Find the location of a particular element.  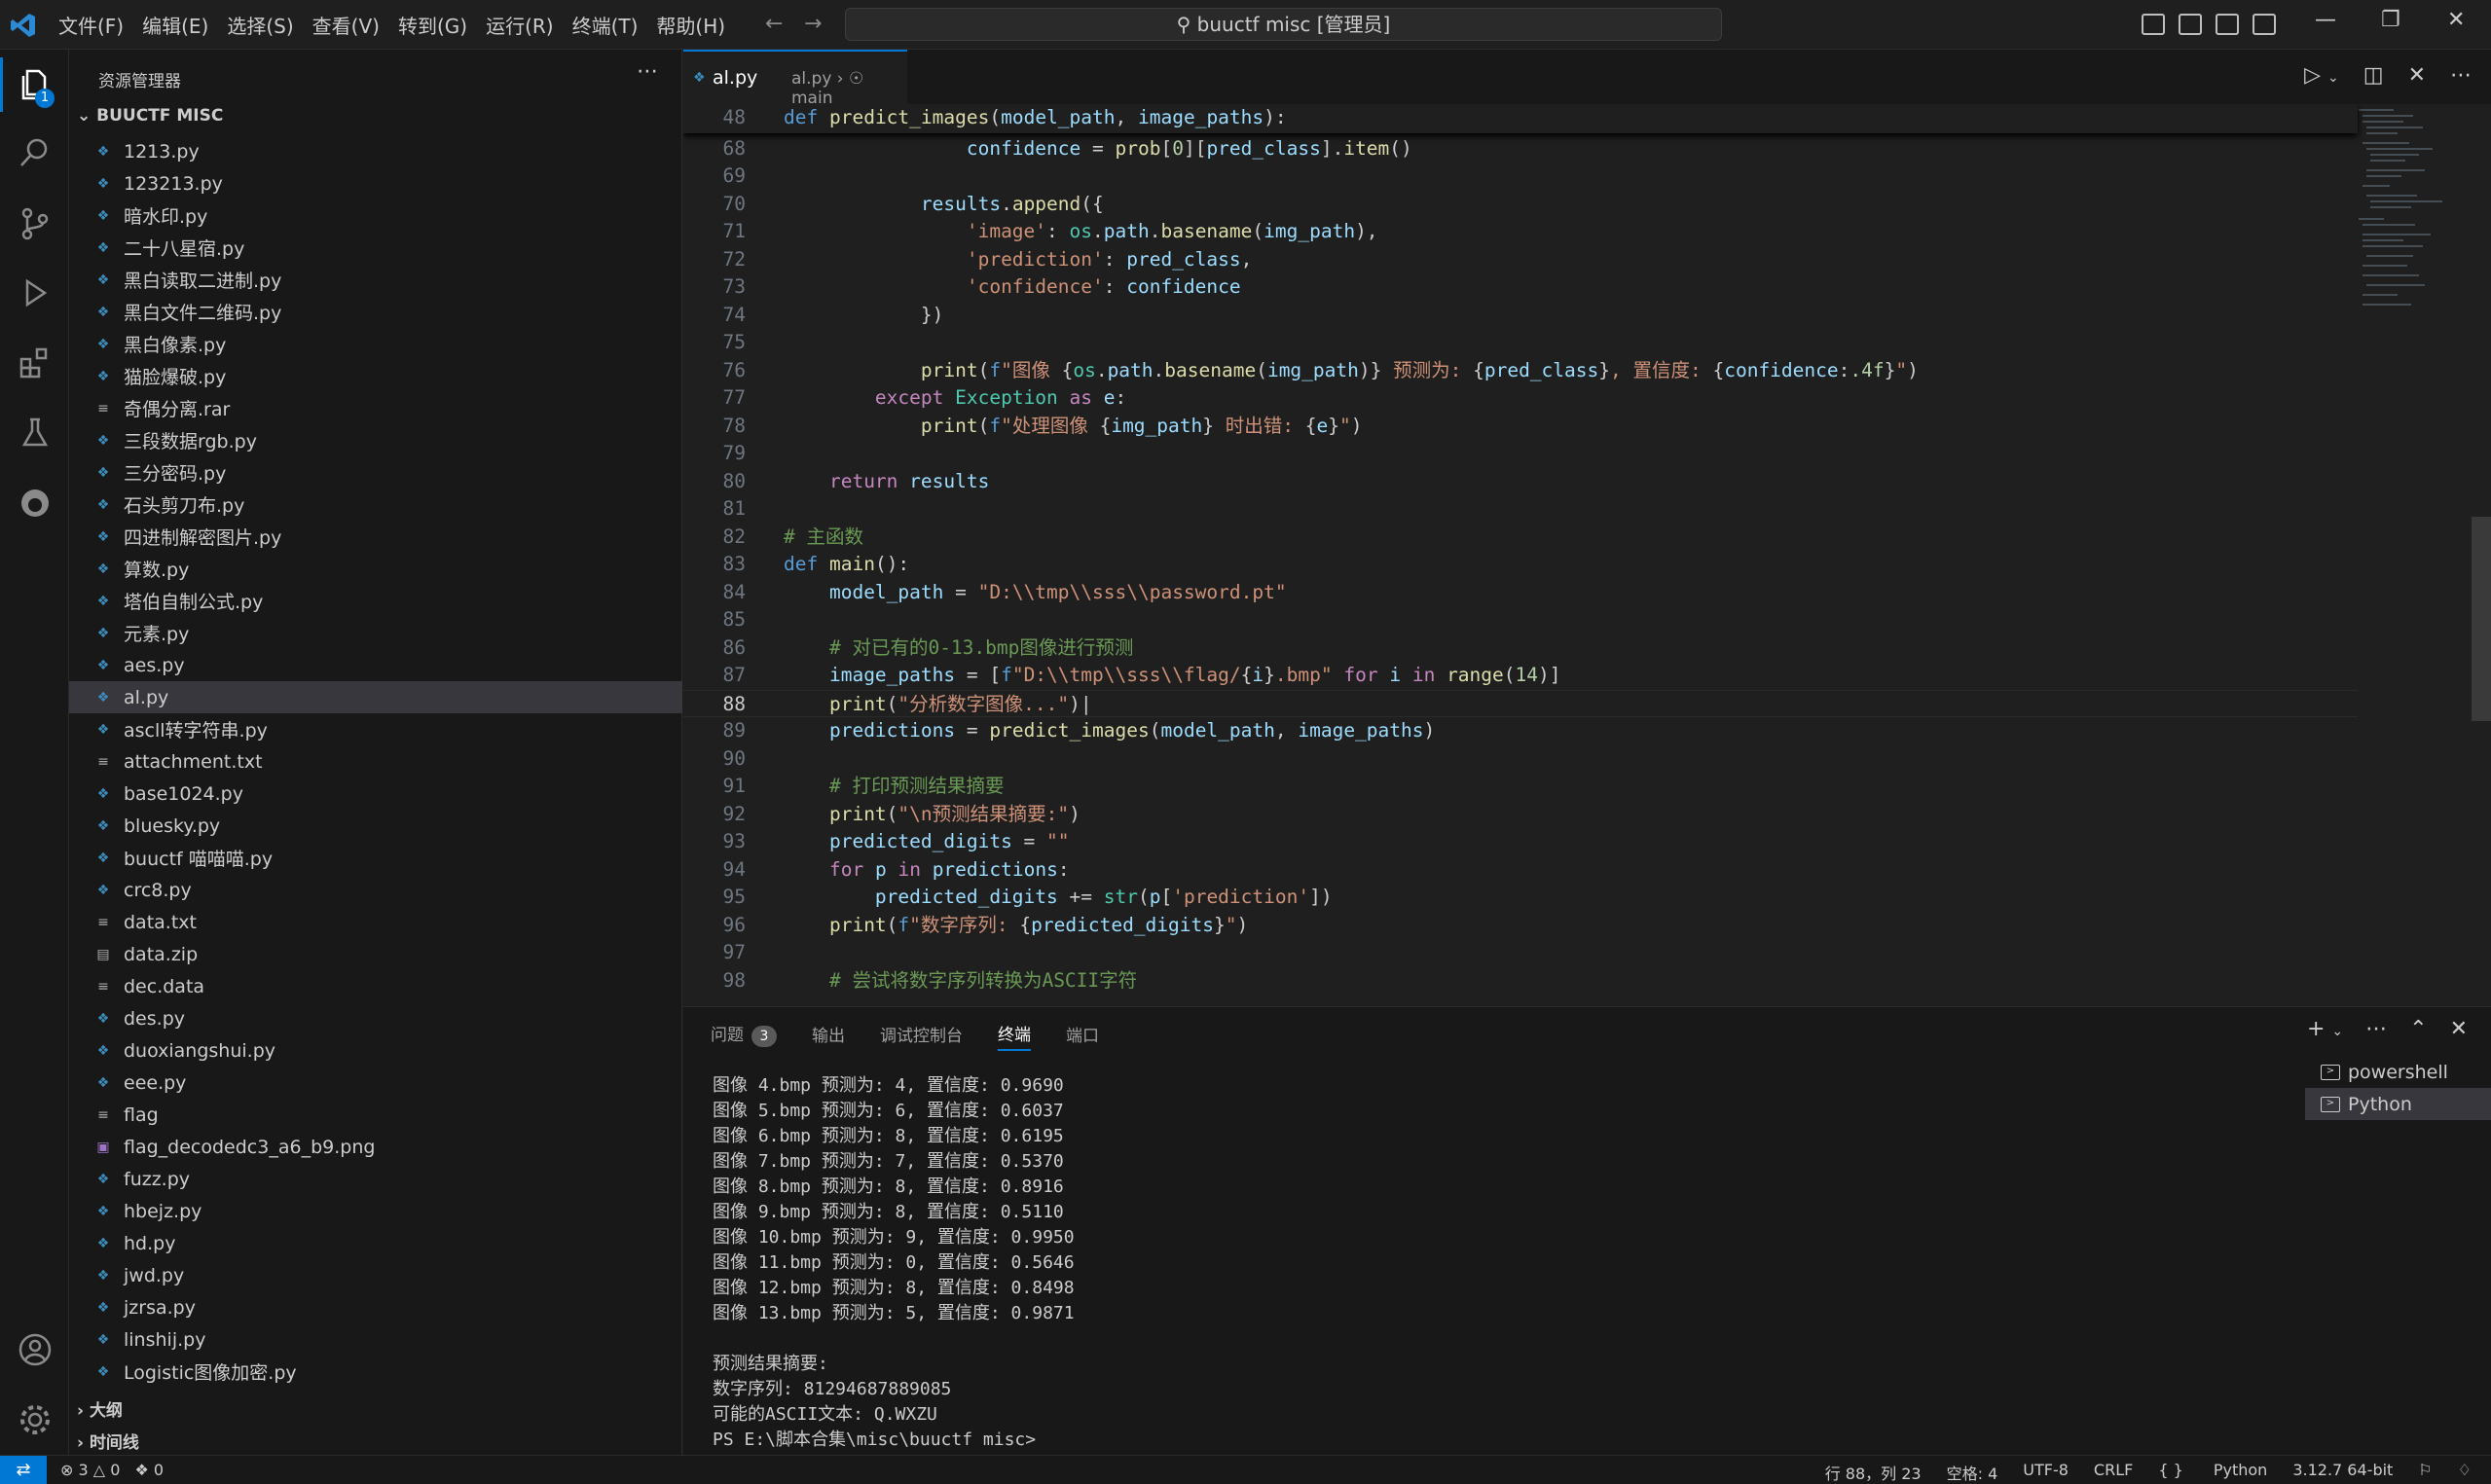

file-item: ❖ hbejz.py is located at coordinates (375, 1211).